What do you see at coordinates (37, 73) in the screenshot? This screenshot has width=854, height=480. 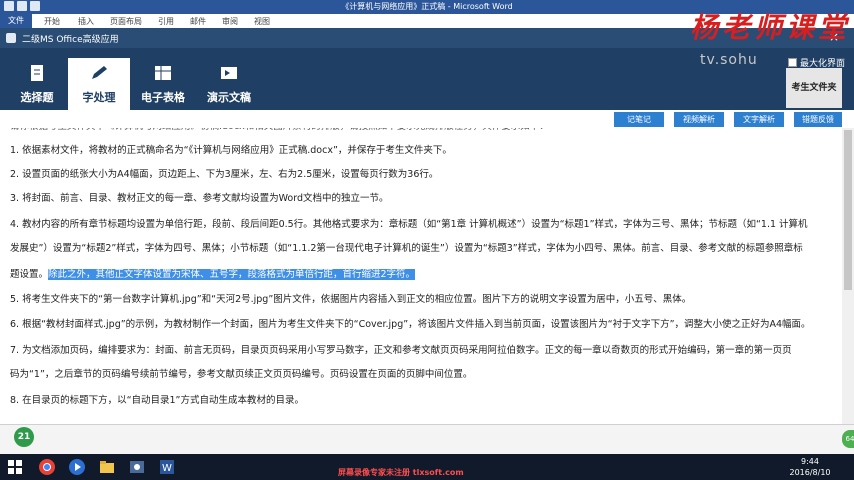 I see `document-icon` at bounding box center [37, 73].